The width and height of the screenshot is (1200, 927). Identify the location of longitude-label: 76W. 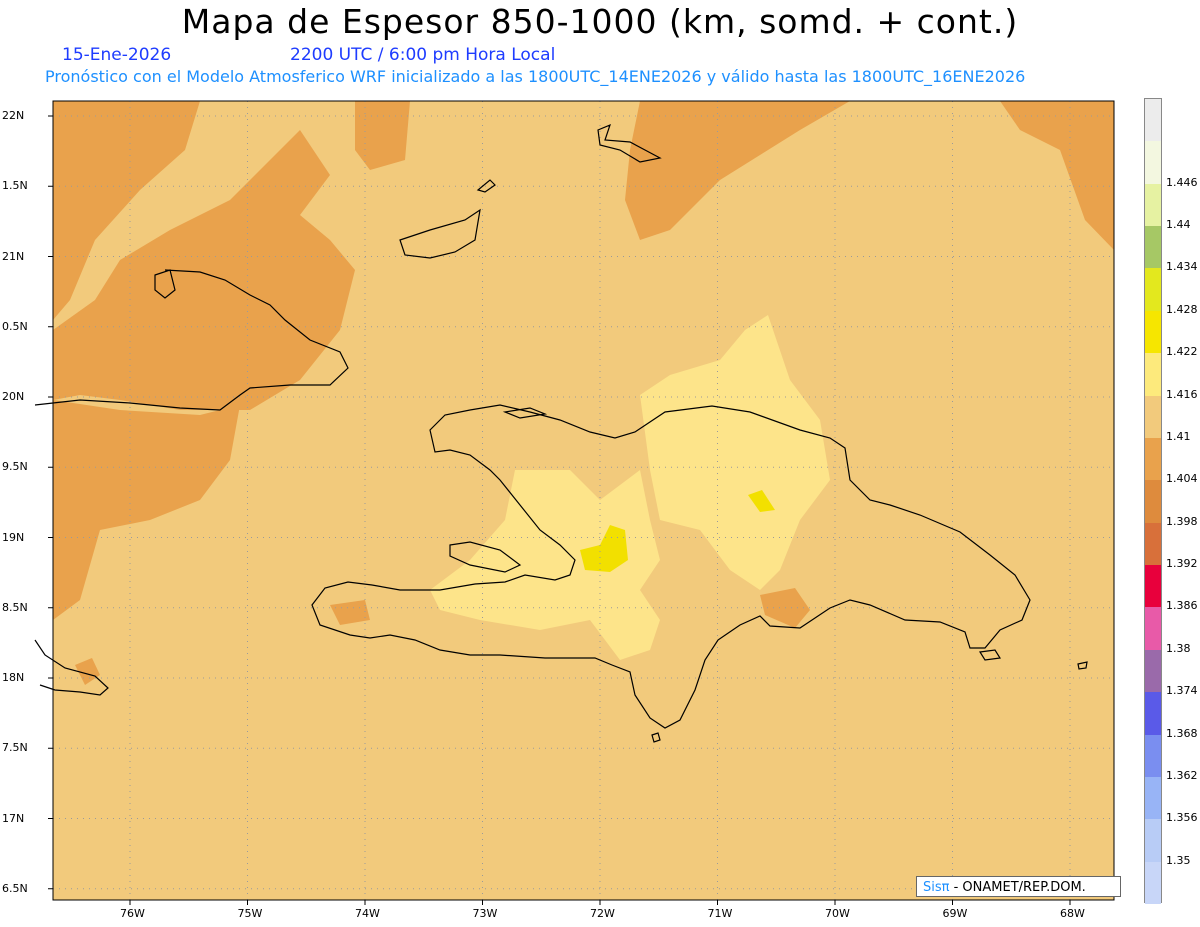
(132, 913).